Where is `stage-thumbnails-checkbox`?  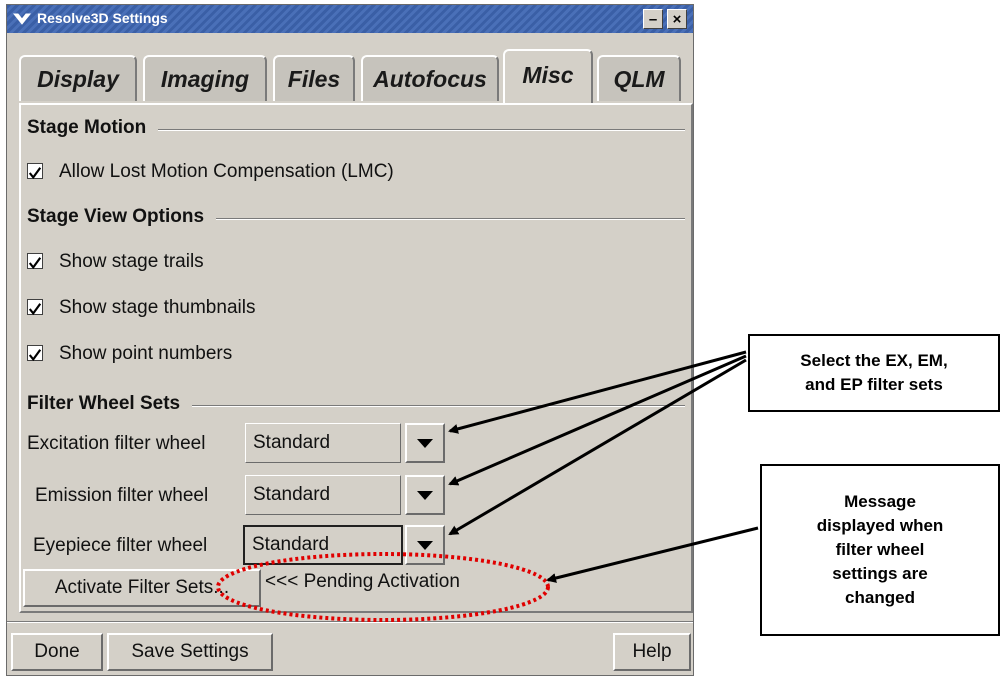
stage-thumbnails-checkbox is located at coordinates (35, 307).